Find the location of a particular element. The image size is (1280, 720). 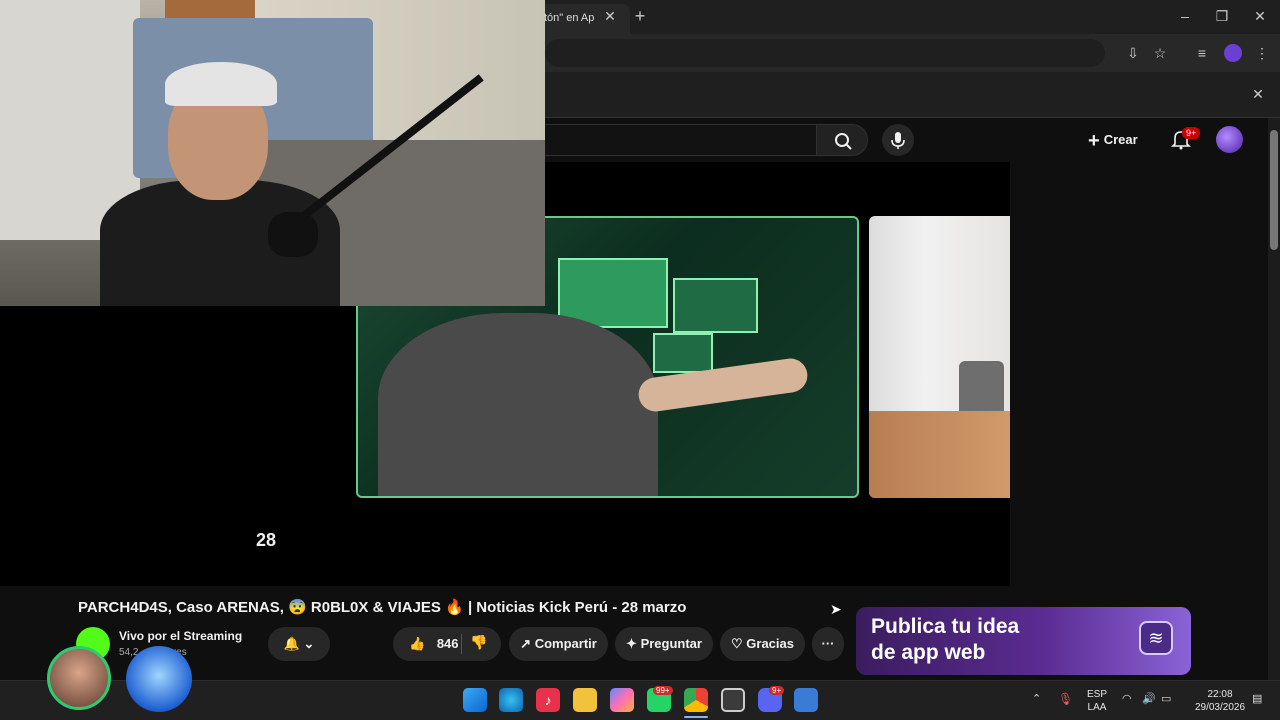

wifi-icon: ◠ is located at coordinates (1127, 698).